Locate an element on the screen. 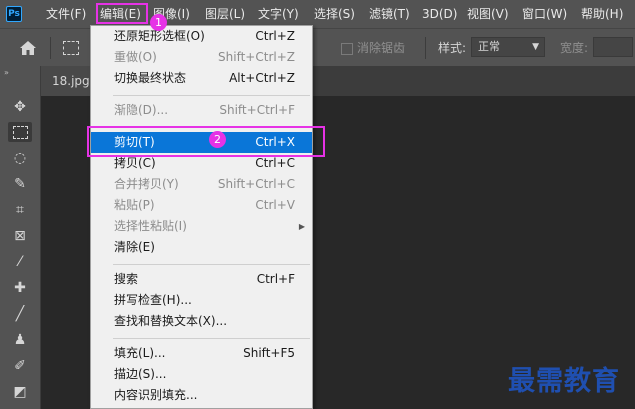  step1-badge: 1 is located at coordinates (158, 22).